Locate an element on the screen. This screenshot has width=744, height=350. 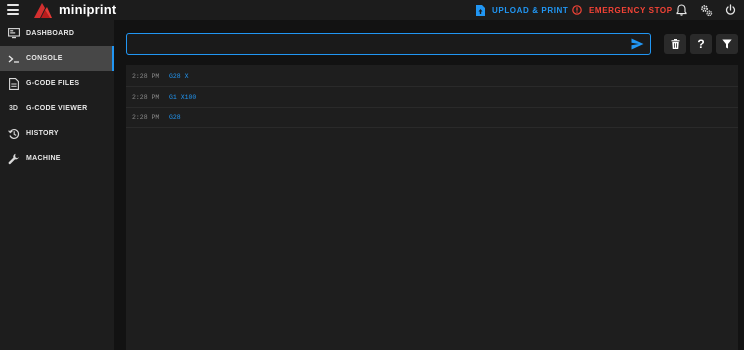
power-icon is located at coordinates (730, 10).